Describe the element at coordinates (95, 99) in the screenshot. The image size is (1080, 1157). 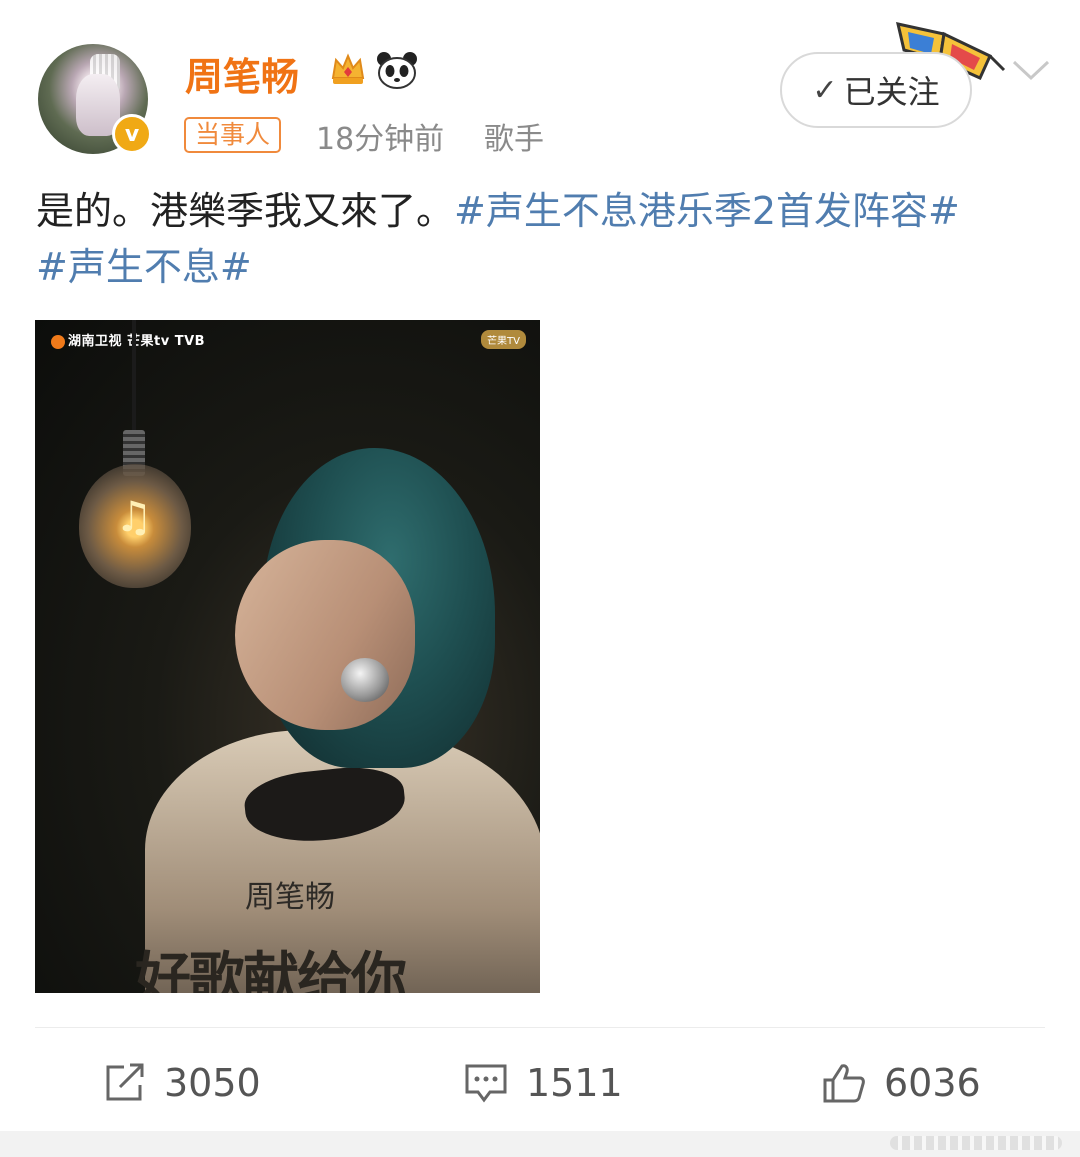
I see `author-avatar: v` at that location.